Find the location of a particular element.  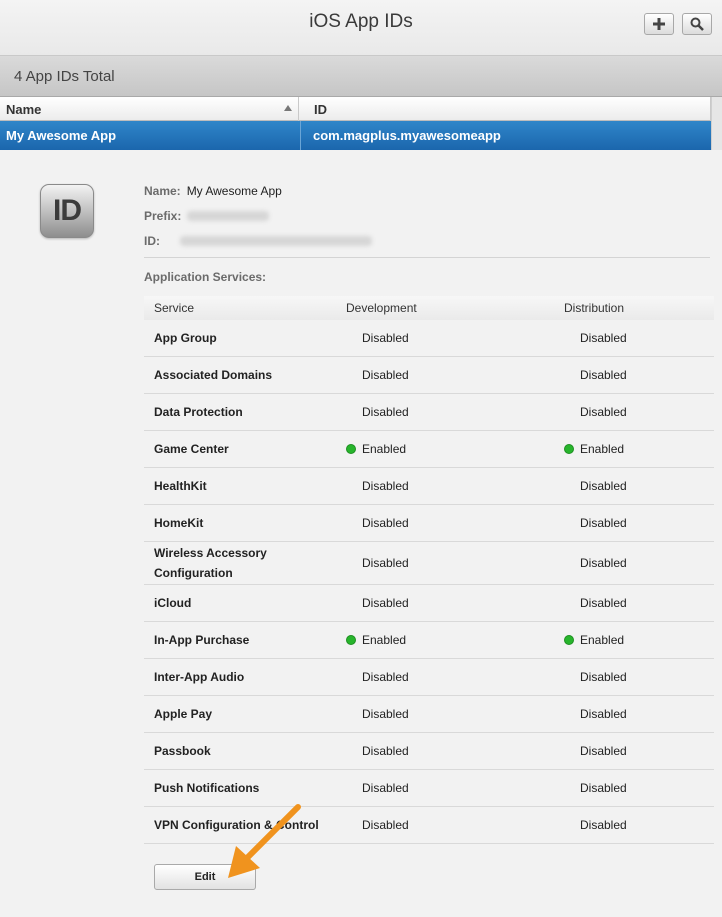

service-name: Game Center is located at coordinates (191, 448).